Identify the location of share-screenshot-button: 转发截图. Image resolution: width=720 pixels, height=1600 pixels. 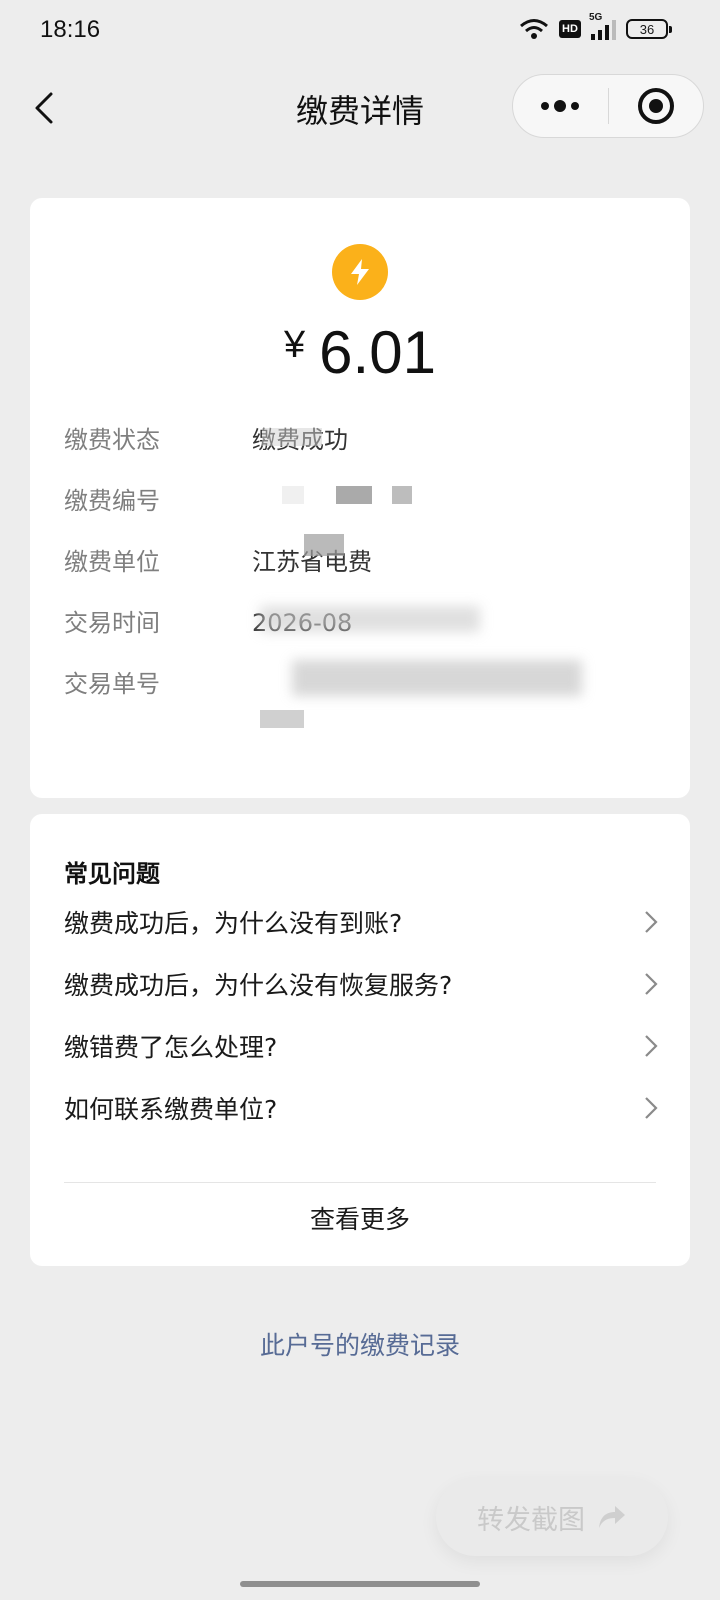
(552, 1517).